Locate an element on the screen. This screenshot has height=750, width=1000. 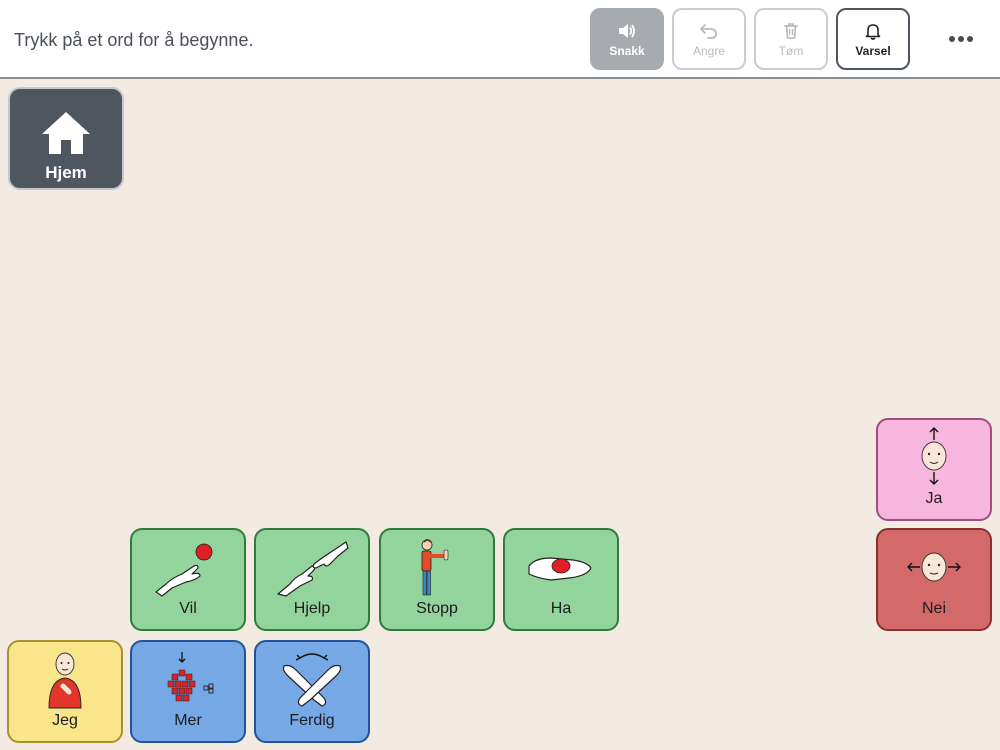
undo-button: Angre is located at coordinates (709, 39).